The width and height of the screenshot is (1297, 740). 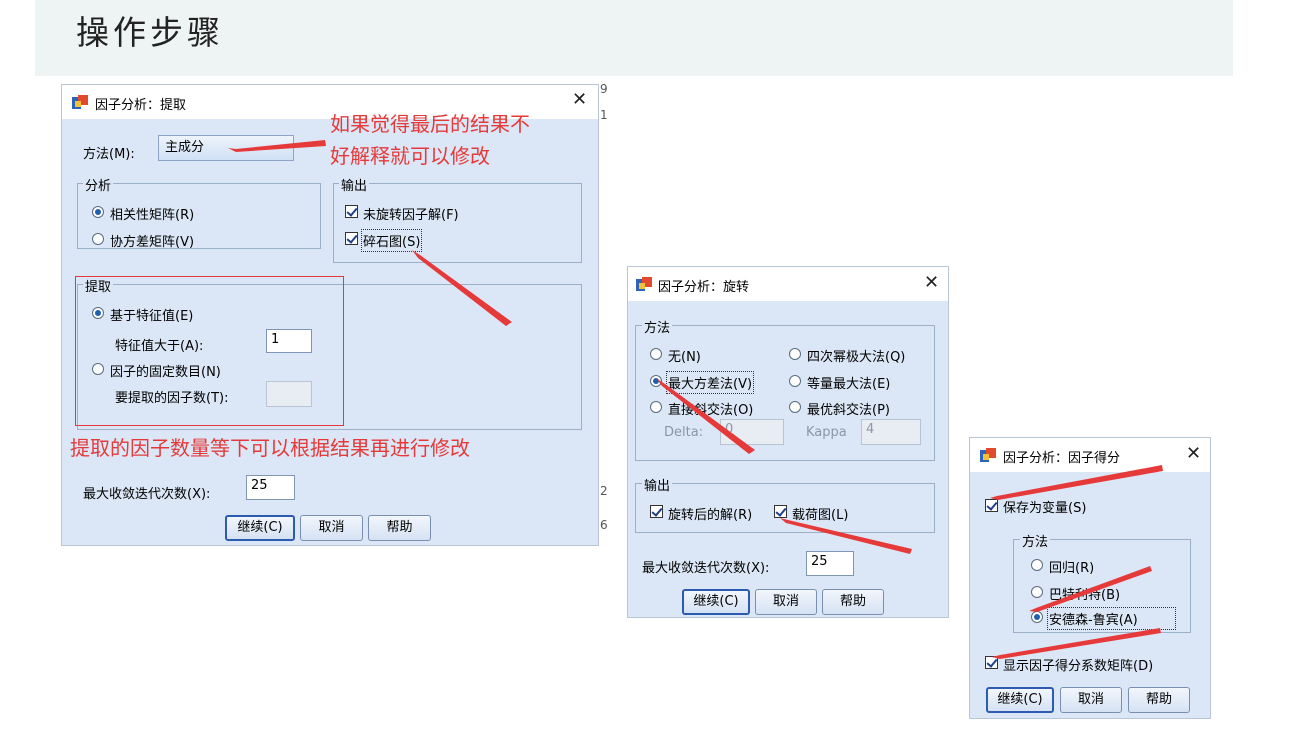 I want to click on background-char: 1, so click(x=604, y=115).